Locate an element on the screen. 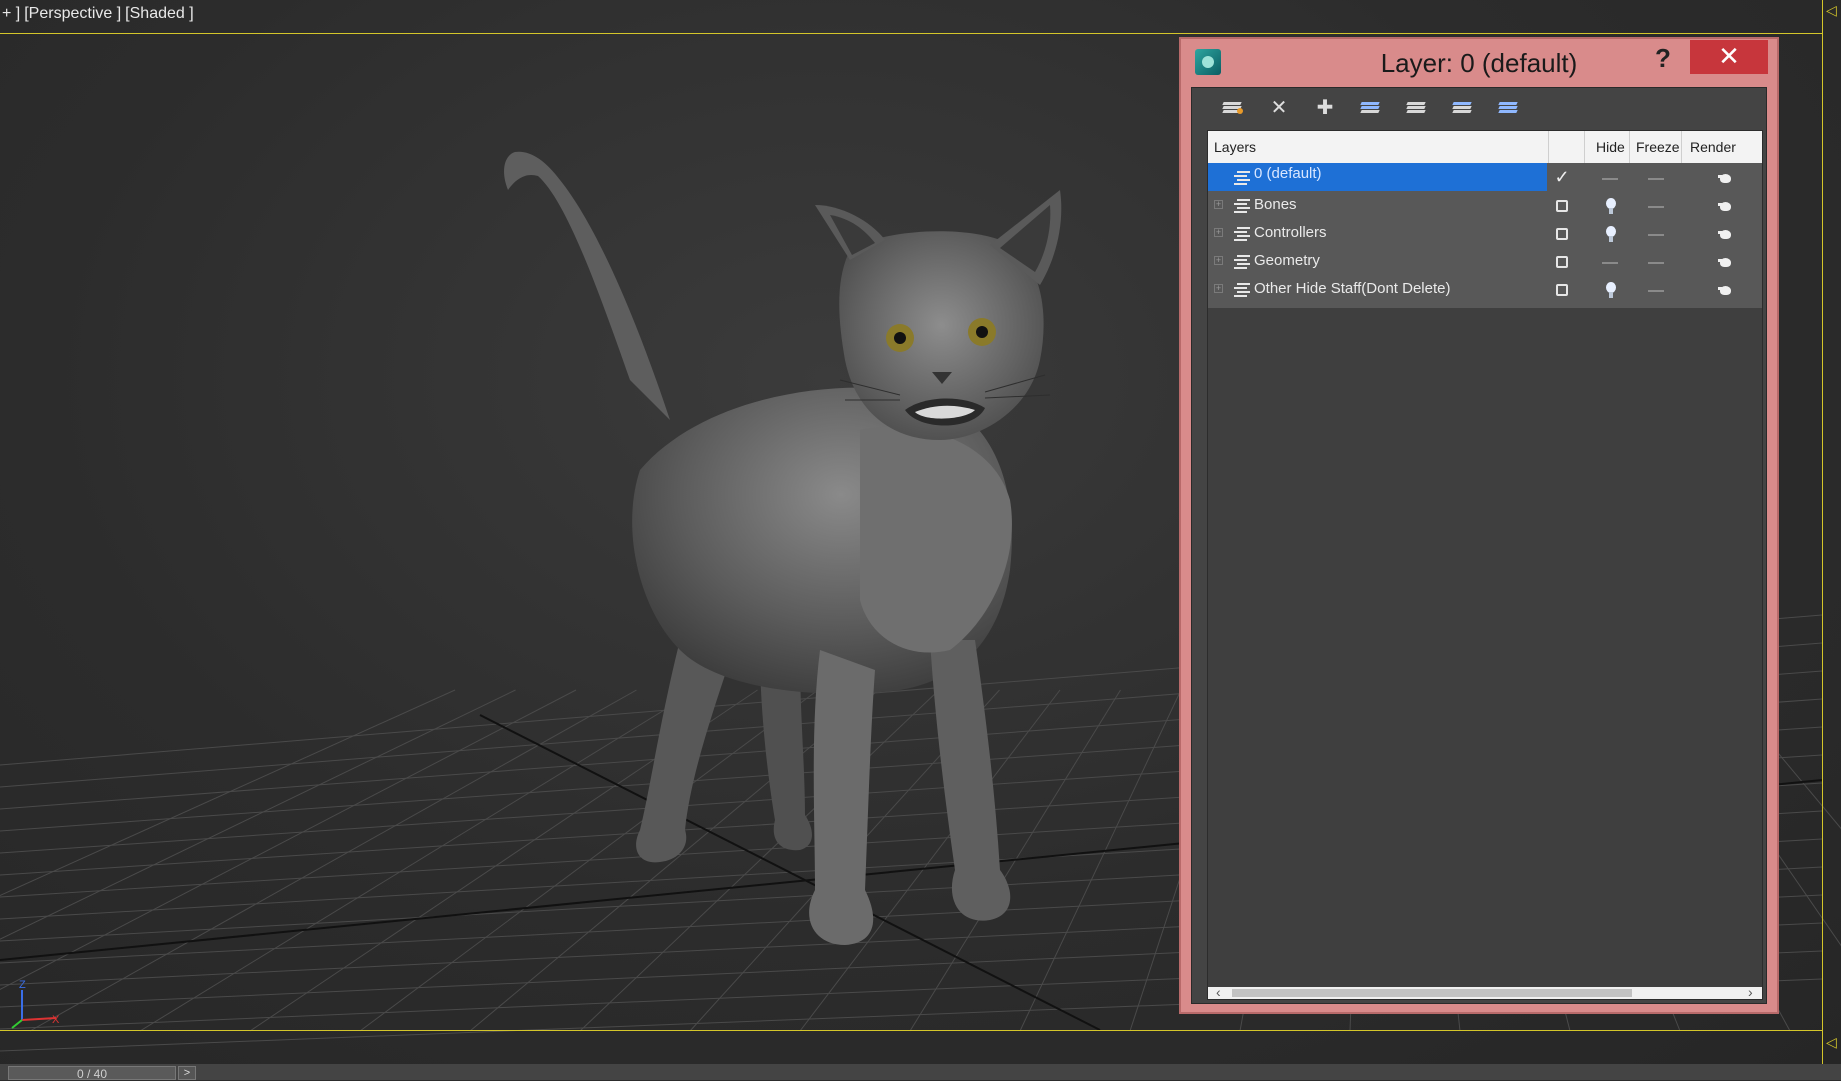 The width and height of the screenshot is (1841, 1081). freeze-all-layers-button is located at coordinates (1509, 108).